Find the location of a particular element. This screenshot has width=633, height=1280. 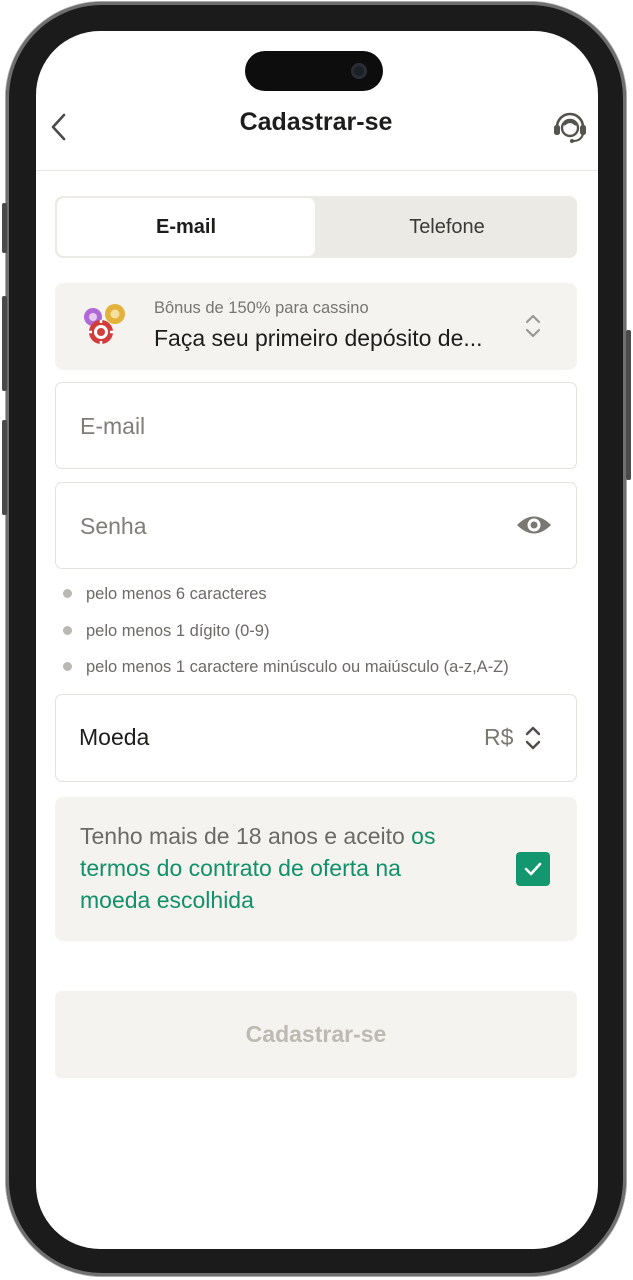

terms-link: os is located at coordinates (423, 836).